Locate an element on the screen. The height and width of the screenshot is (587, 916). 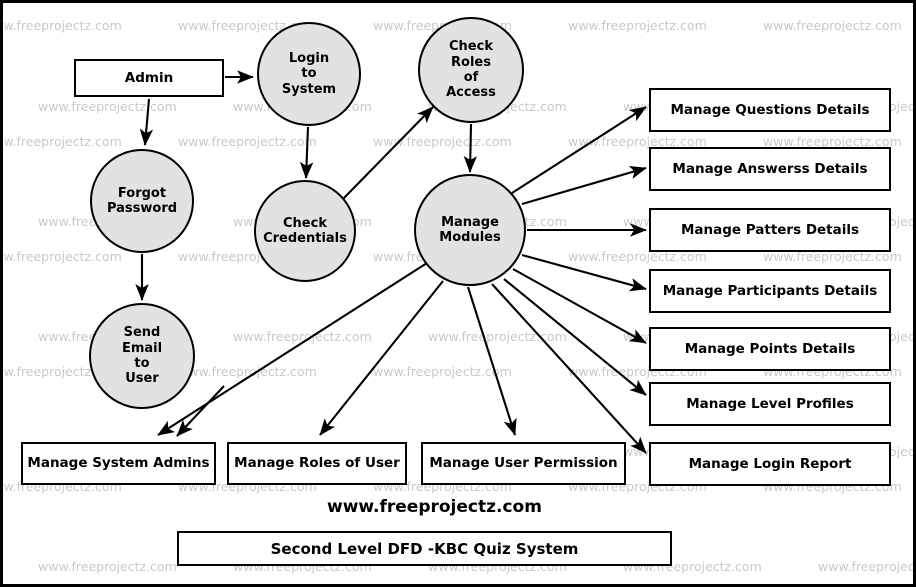
module-box-label: Manage Patters Details is located at coordinates (770, 229).